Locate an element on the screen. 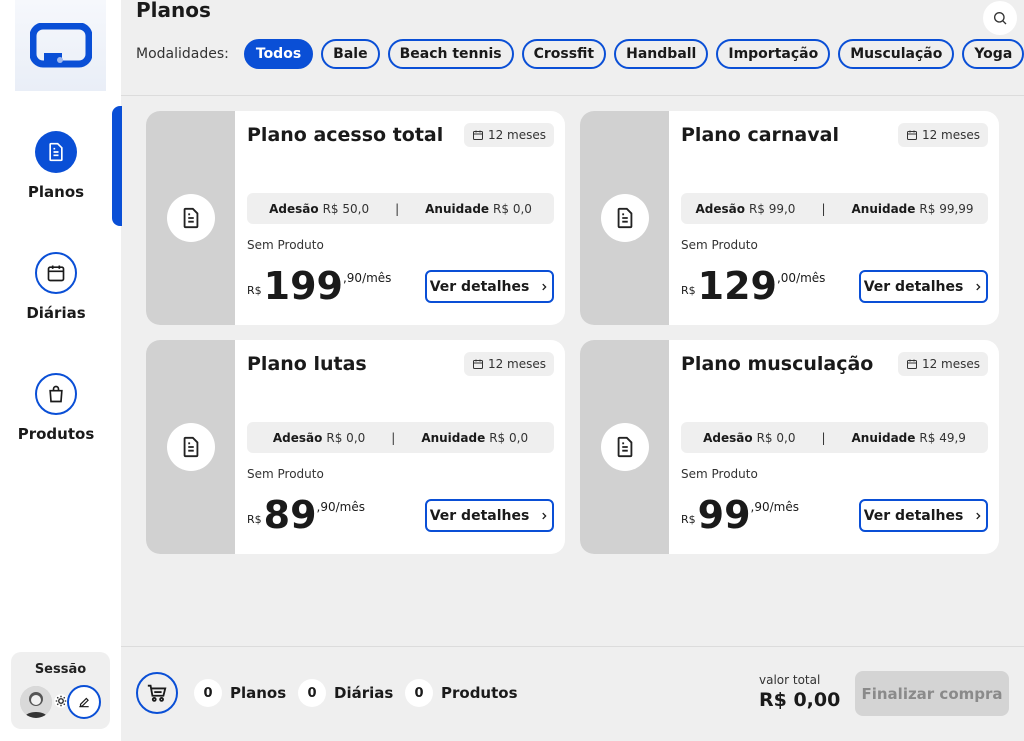 This screenshot has height=741, width=1024. sidebar-item-label: Diárias is located at coordinates (56, 313).